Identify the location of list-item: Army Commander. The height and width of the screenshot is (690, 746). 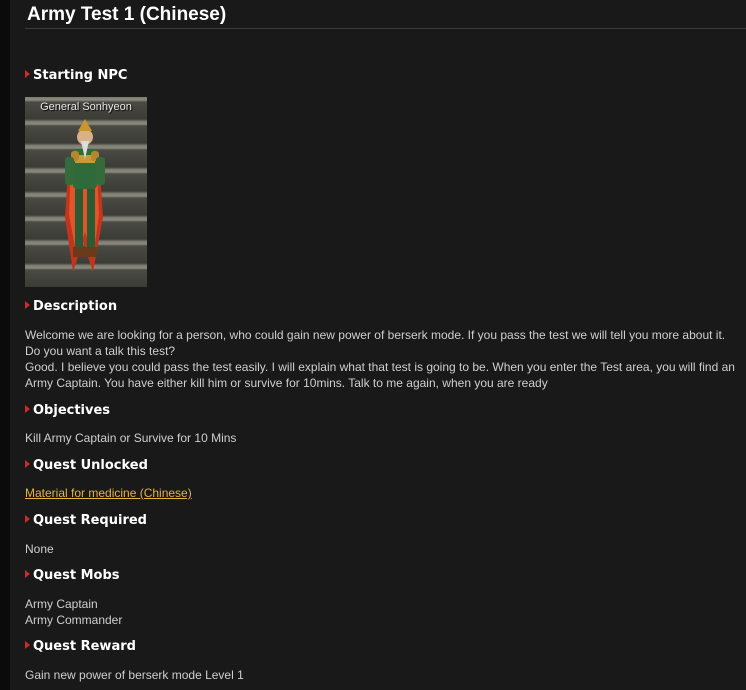
(74, 620).